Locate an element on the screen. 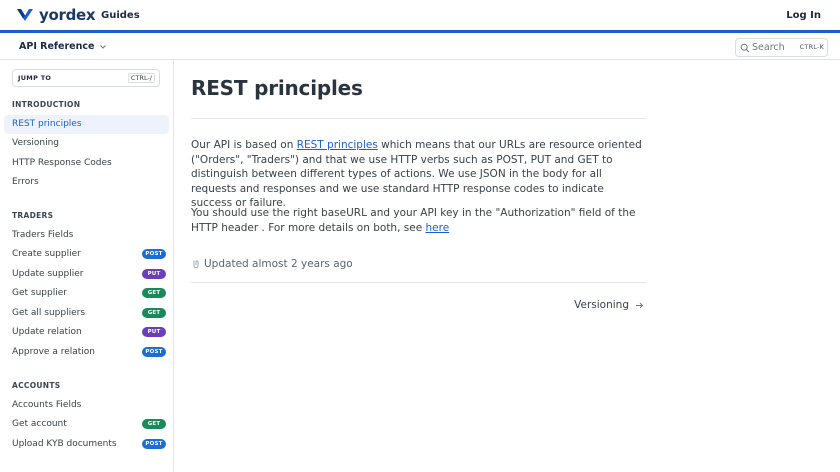 This screenshot has width=840, height=472. sidebar-item-http-response-codes: HTTP Response Codes is located at coordinates (86, 163).